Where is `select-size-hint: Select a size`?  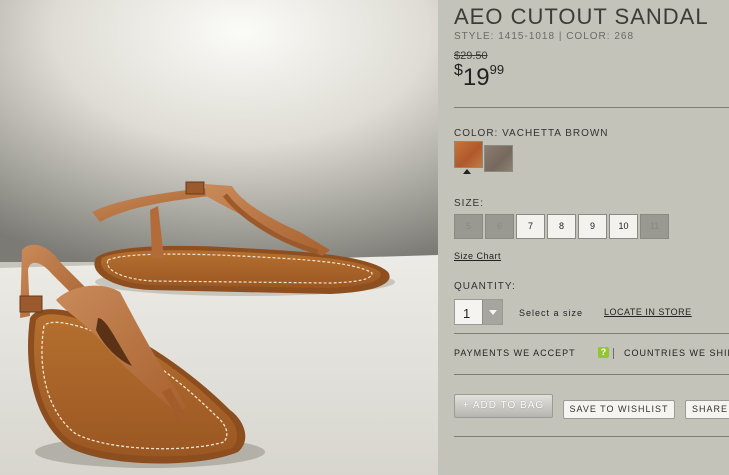
select-size-hint: Select a size is located at coordinates (551, 313).